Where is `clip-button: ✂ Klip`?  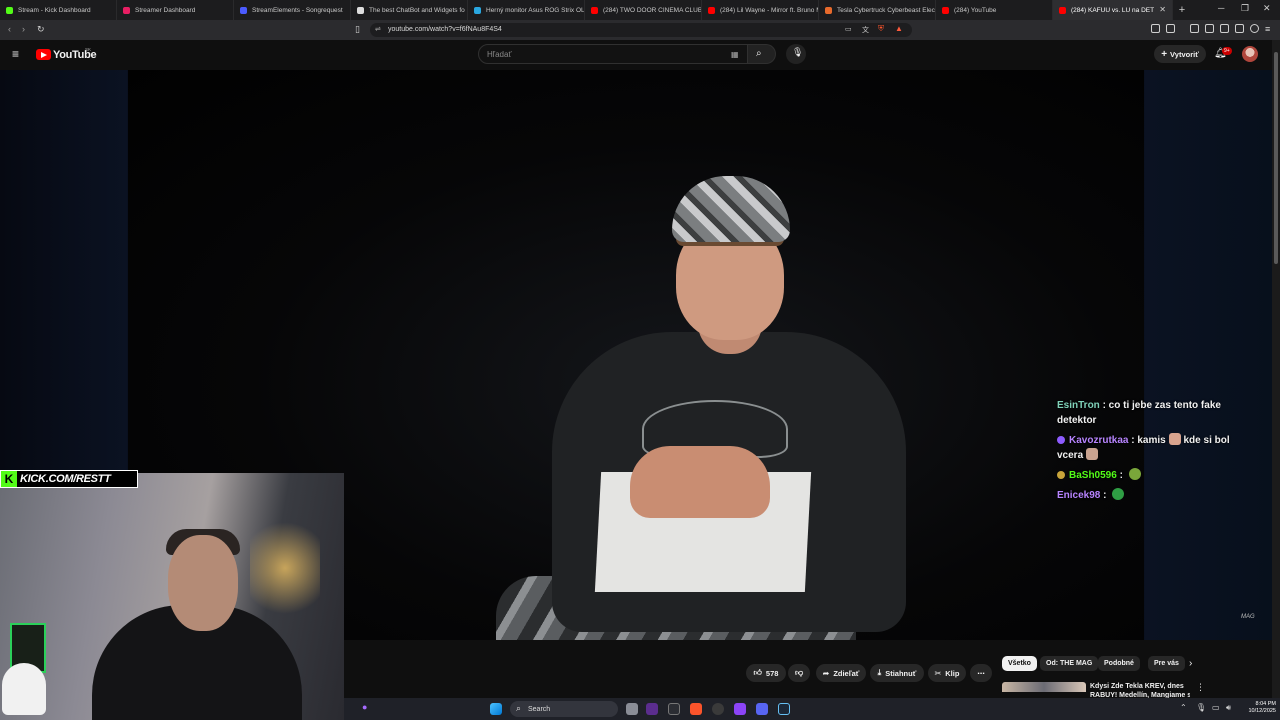 clip-button: ✂ Klip is located at coordinates (947, 673).